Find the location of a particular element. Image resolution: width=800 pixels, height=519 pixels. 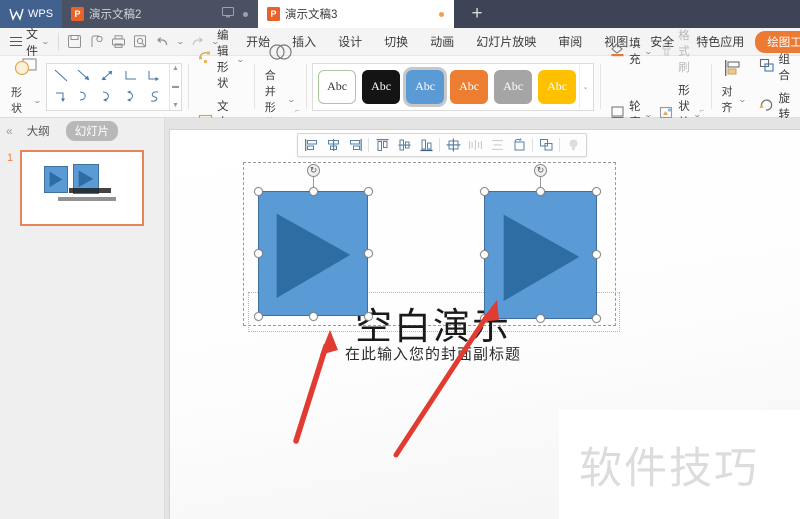

shape-gallery-scrollbar: ▲ ▬ ▼ is located at coordinates (175, 86).